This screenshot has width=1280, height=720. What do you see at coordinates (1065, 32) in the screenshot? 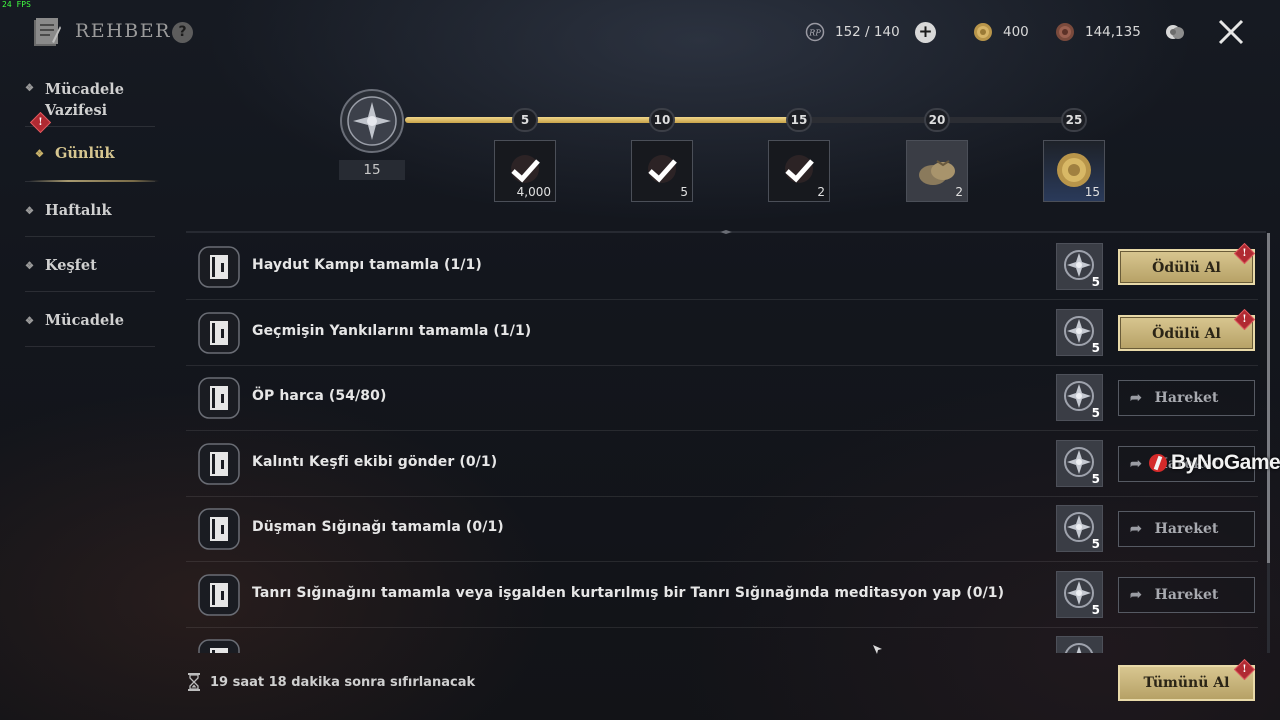
I see `copper-coin-icon` at bounding box center [1065, 32].